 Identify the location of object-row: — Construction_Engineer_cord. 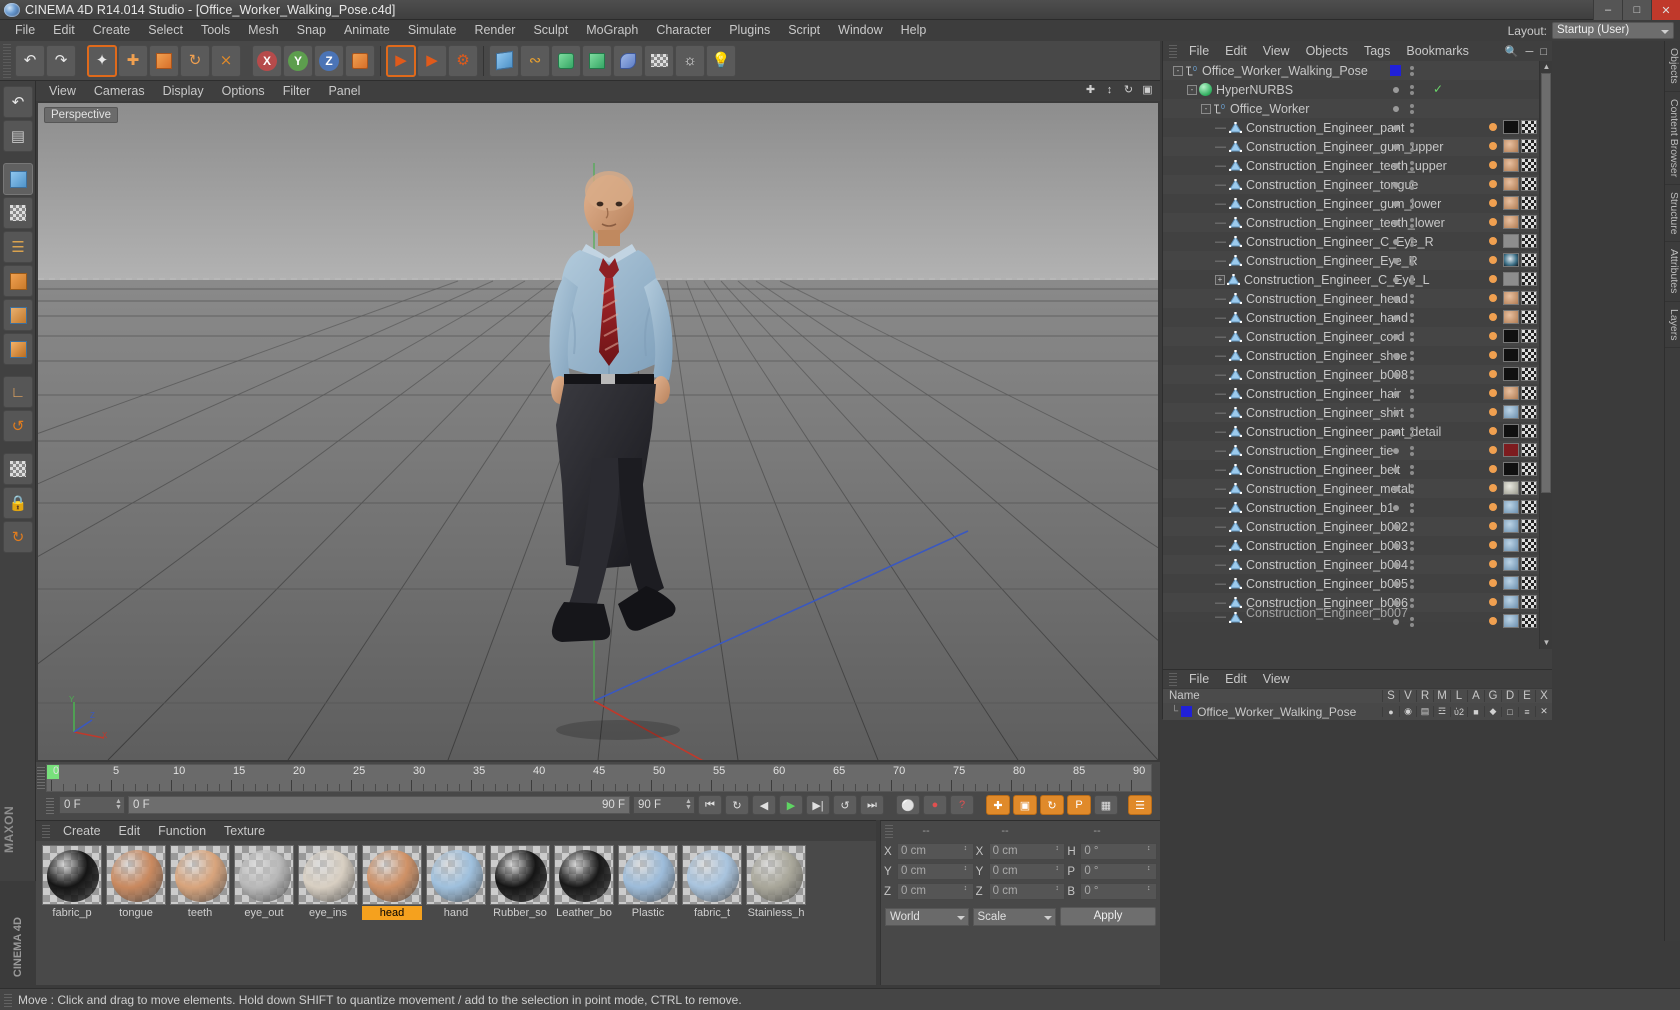
(1351, 336).